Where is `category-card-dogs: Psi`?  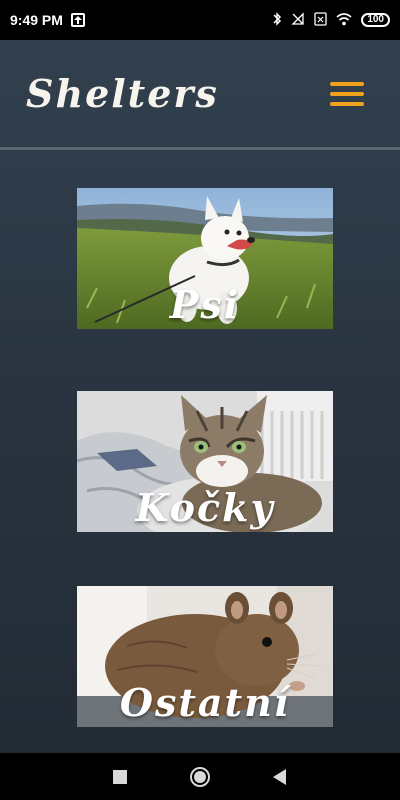
category-card-dogs: Psi is located at coordinates (205, 258).